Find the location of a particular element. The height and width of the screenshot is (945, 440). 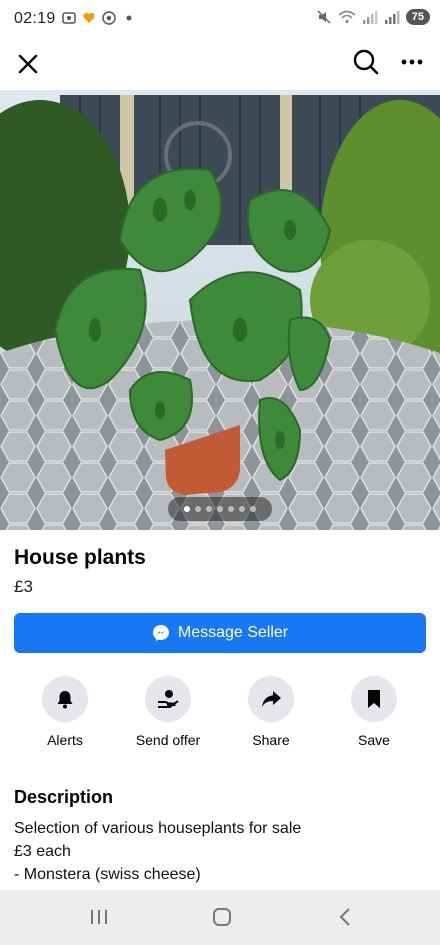

share-arrow-icon is located at coordinates (271, 699).